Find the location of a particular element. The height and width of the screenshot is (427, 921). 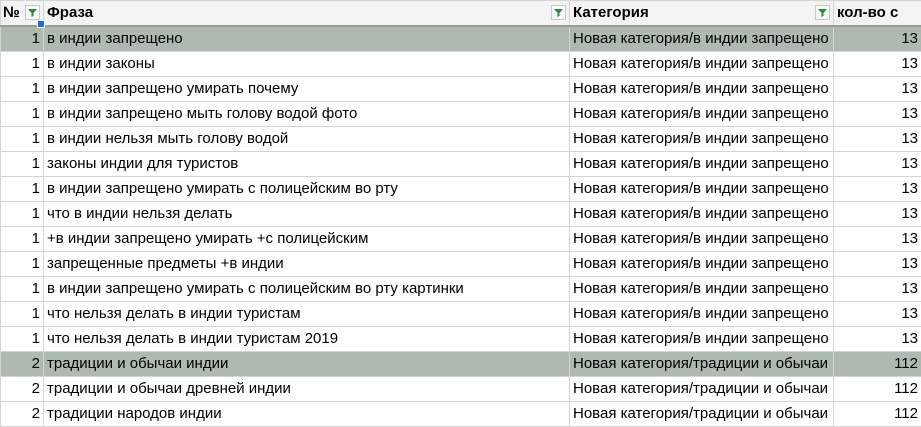

selection-fill-handle is located at coordinates (41, 24).